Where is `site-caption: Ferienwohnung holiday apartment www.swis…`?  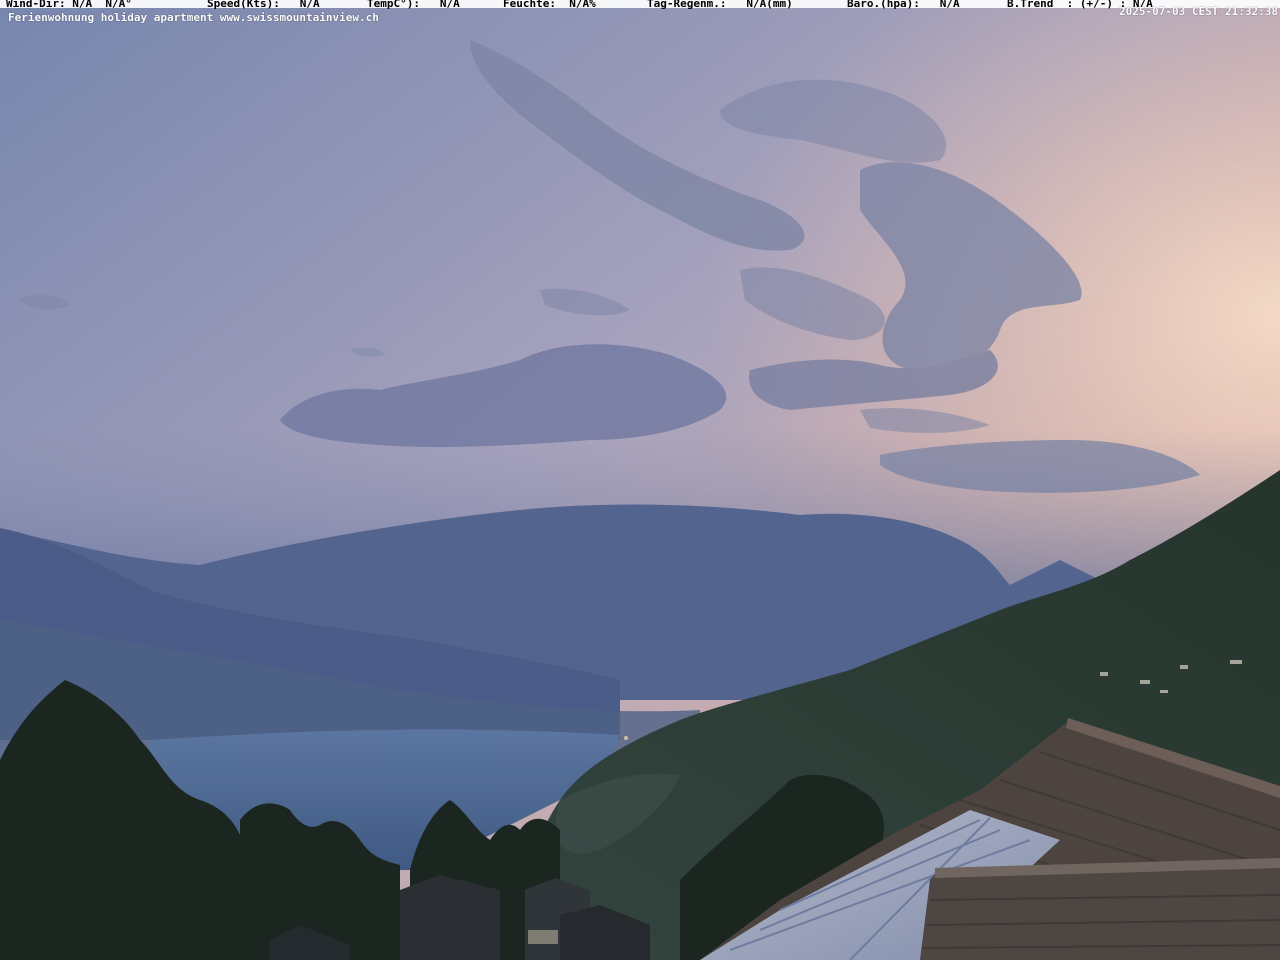 site-caption: Ferienwohnung holiday apartment www.swis… is located at coordinates (193, 17).